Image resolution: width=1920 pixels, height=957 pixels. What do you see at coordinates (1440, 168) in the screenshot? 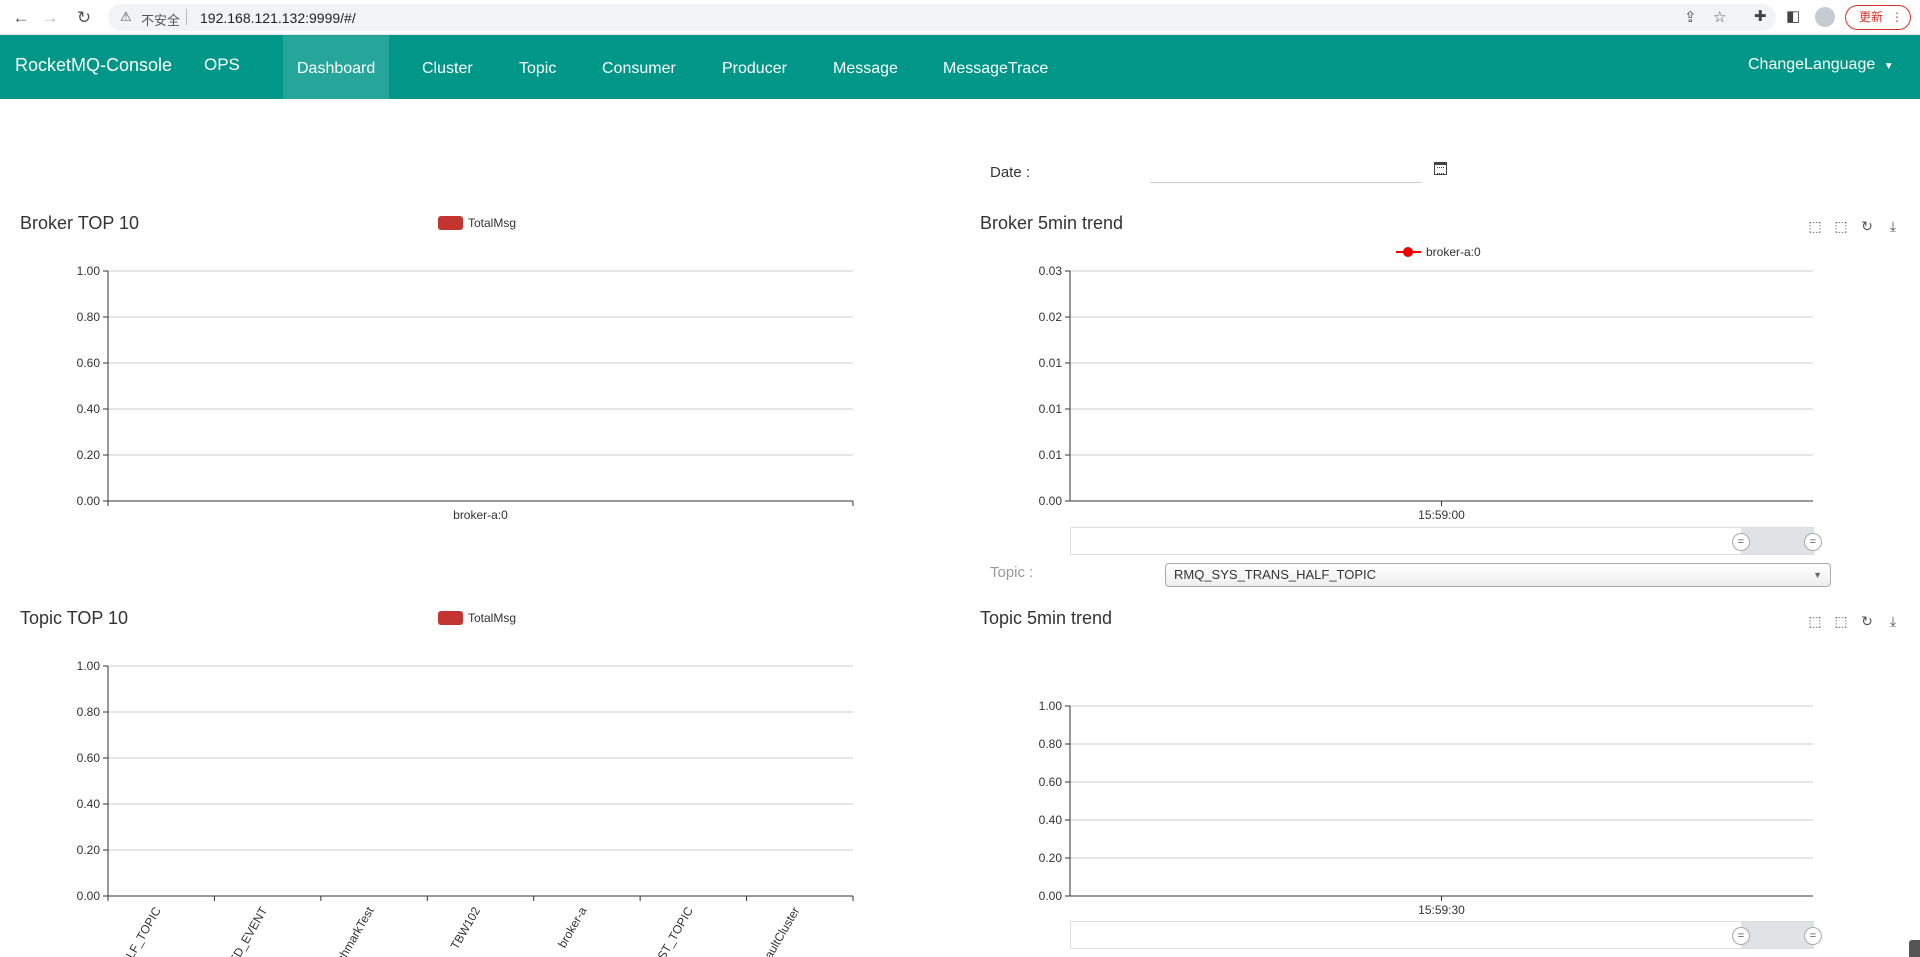
I see `calendar-icon` at bounding box center [1440, 168].